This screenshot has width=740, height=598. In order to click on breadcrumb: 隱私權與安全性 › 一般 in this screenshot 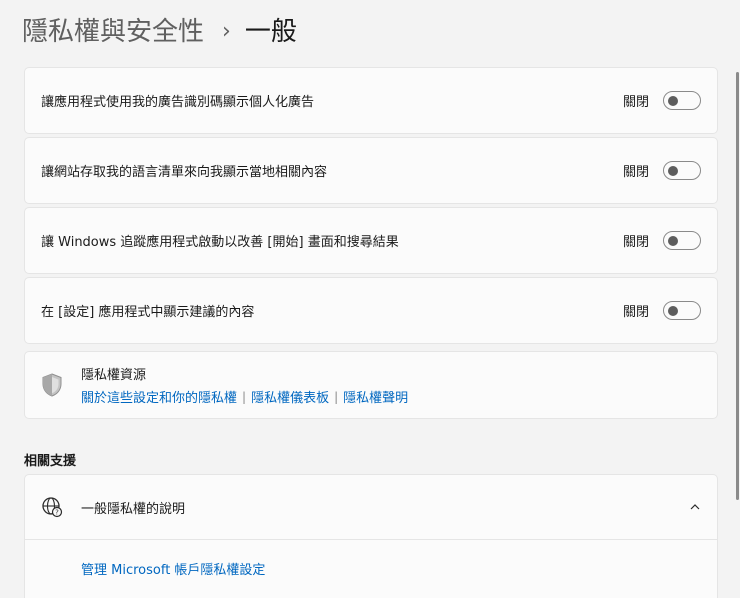, I will do `click(159, 32)`.